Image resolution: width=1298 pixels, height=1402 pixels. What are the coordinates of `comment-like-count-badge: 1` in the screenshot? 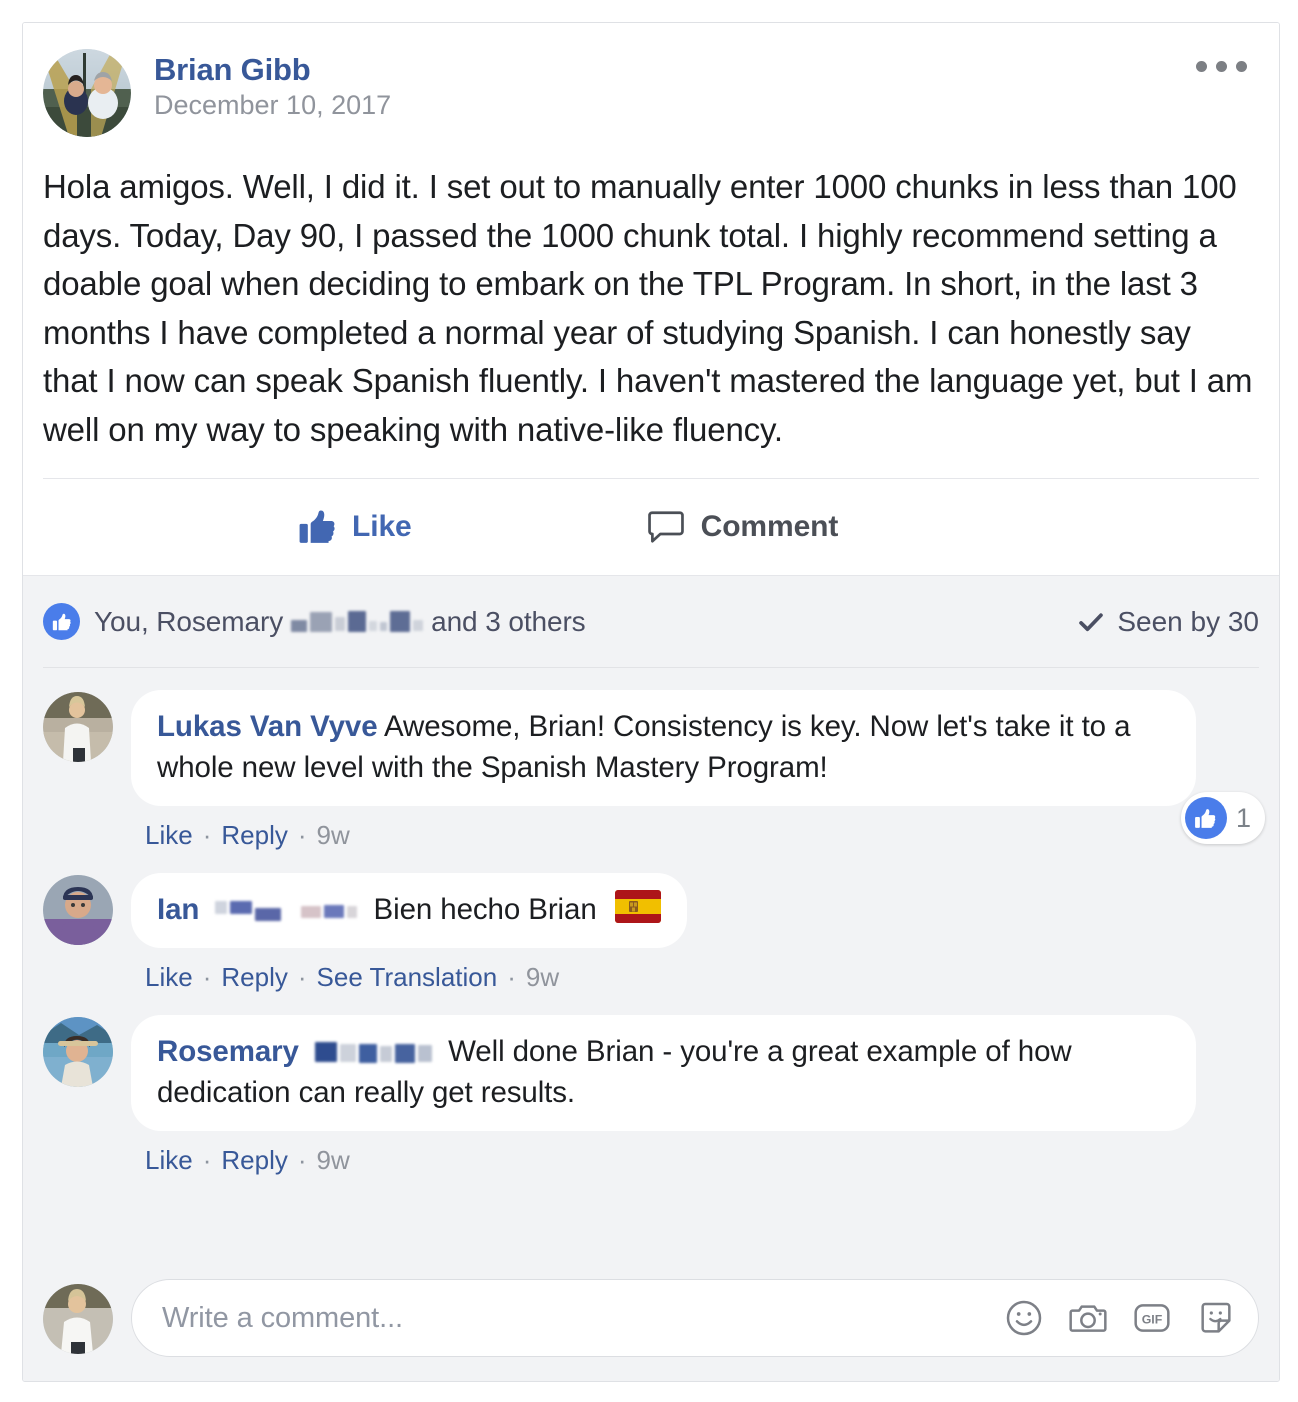 It's located at (1222, 818).